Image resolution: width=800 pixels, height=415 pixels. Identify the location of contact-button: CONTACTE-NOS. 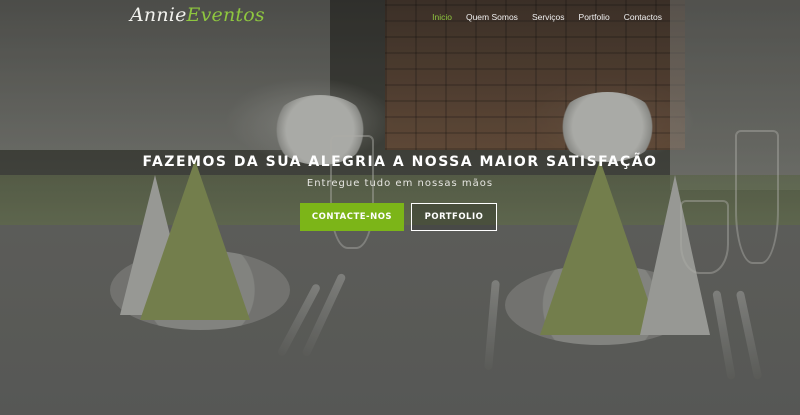
(352, 217).